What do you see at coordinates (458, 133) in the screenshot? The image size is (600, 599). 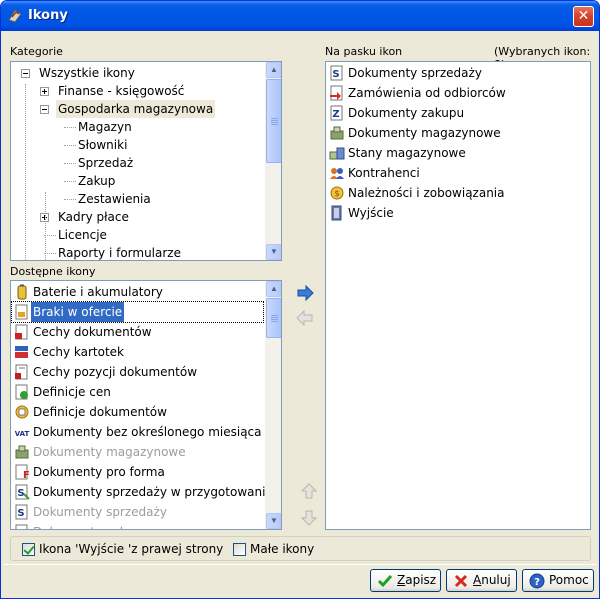 I see `toolbar-icon-item: Dokumenty magazynowe` at bounding box center [458, 133].